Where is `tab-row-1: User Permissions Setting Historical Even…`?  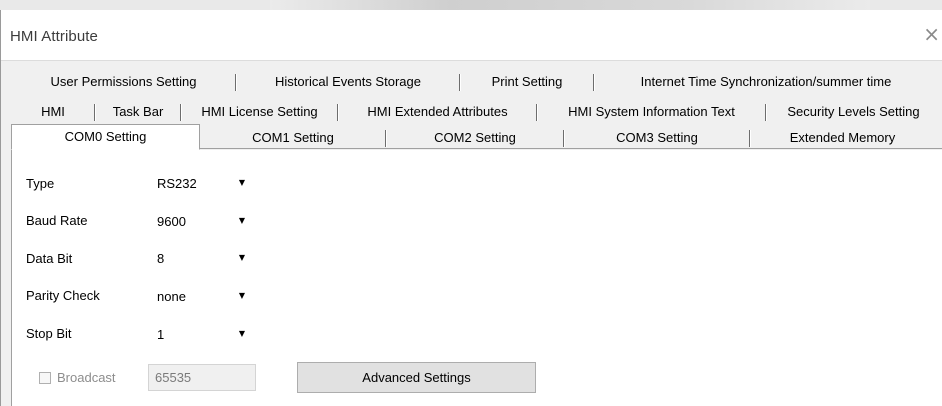
tab-row-1: User Permissions Setting Historical Even… is located at coordinates (474, 82).